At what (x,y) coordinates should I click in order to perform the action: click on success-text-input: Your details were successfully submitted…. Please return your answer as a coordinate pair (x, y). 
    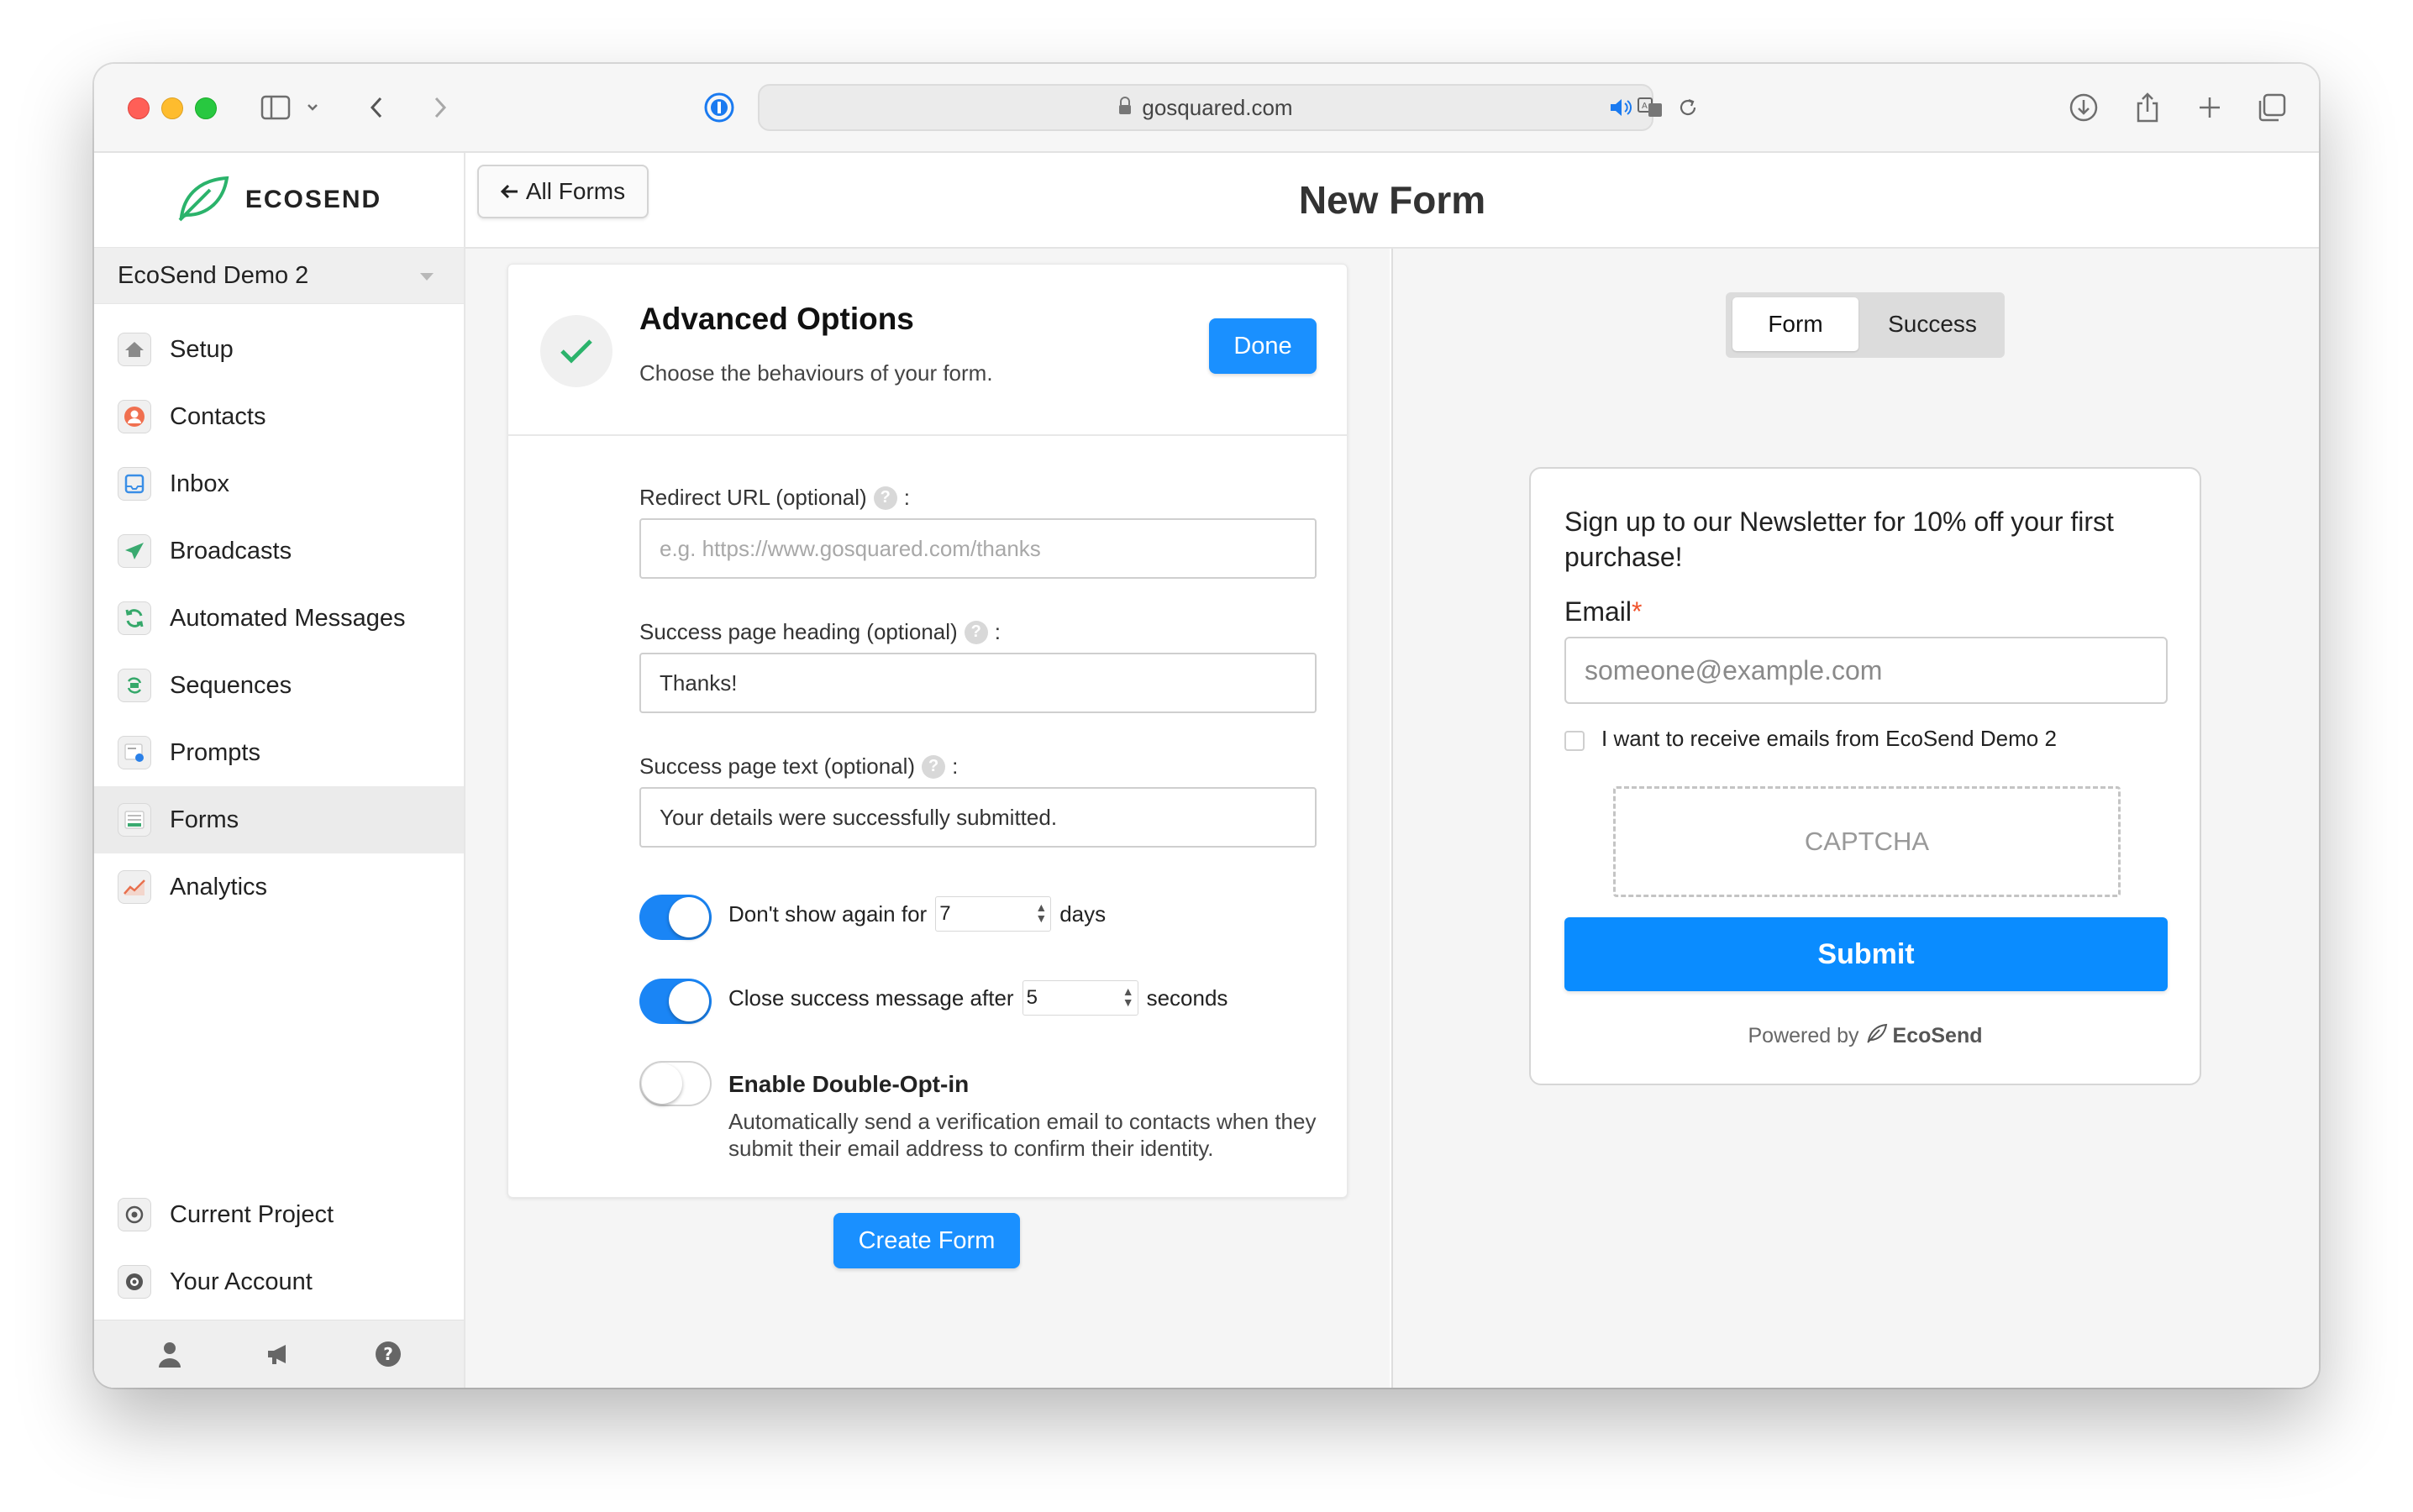
    Looking at the image, I should click on (978, 817).